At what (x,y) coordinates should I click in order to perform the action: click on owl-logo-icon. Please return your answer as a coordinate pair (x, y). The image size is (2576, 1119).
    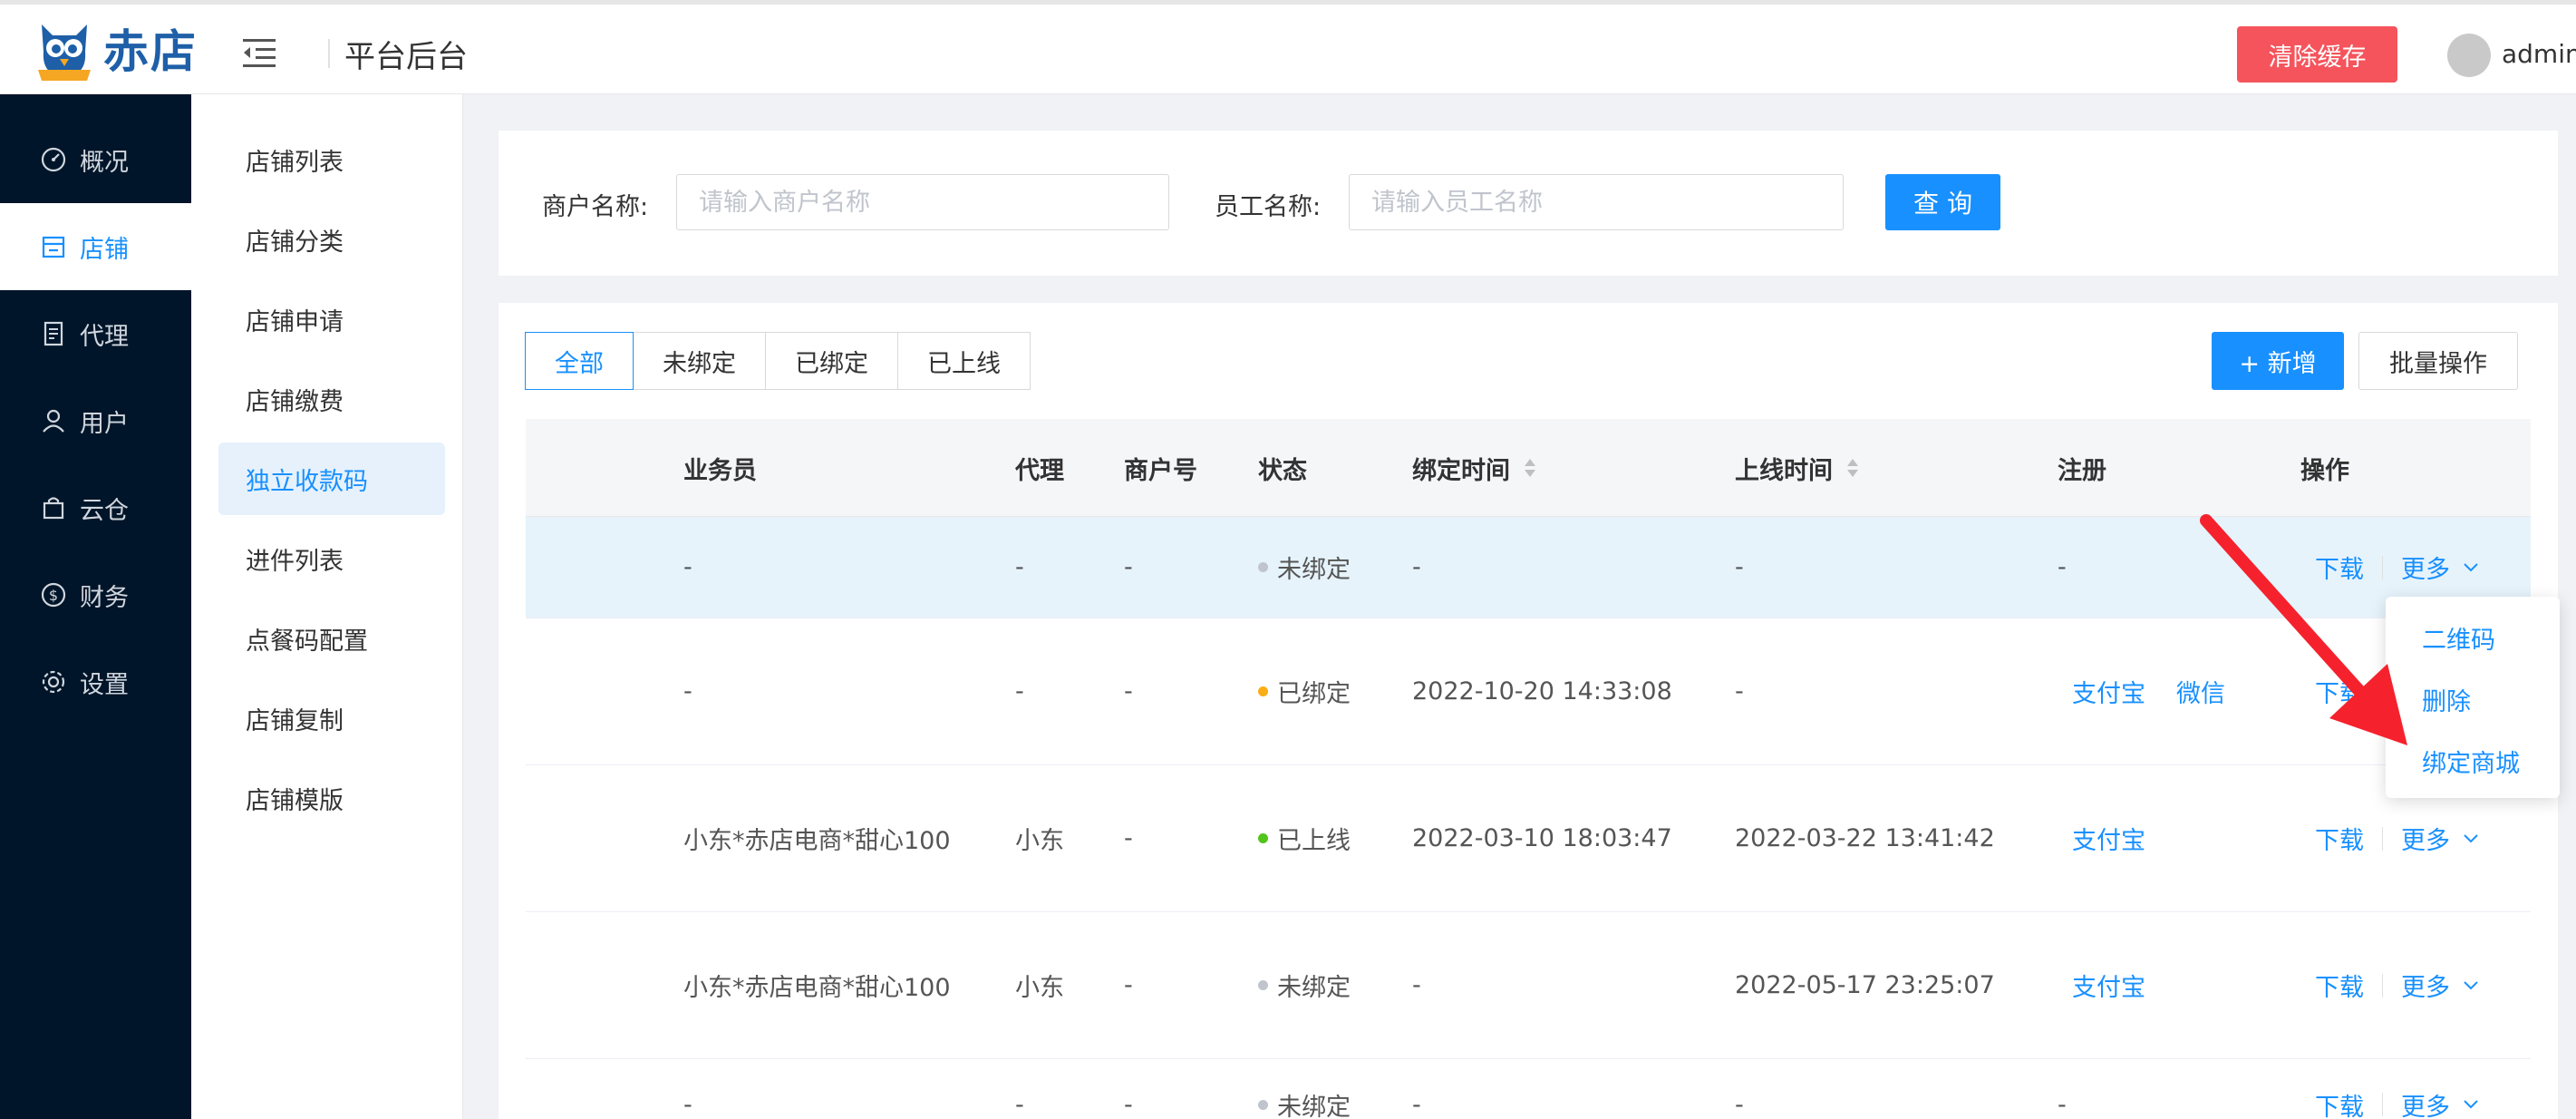
    Looking at the image, I should click on (64, 52).